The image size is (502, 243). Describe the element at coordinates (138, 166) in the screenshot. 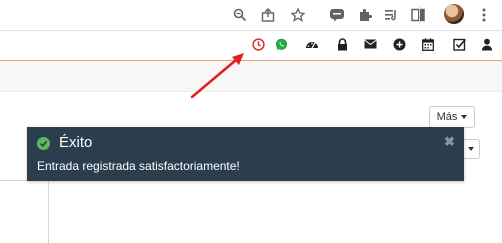

I see `toast-message: Entrada registrada satisfactoriamente!` at that location.